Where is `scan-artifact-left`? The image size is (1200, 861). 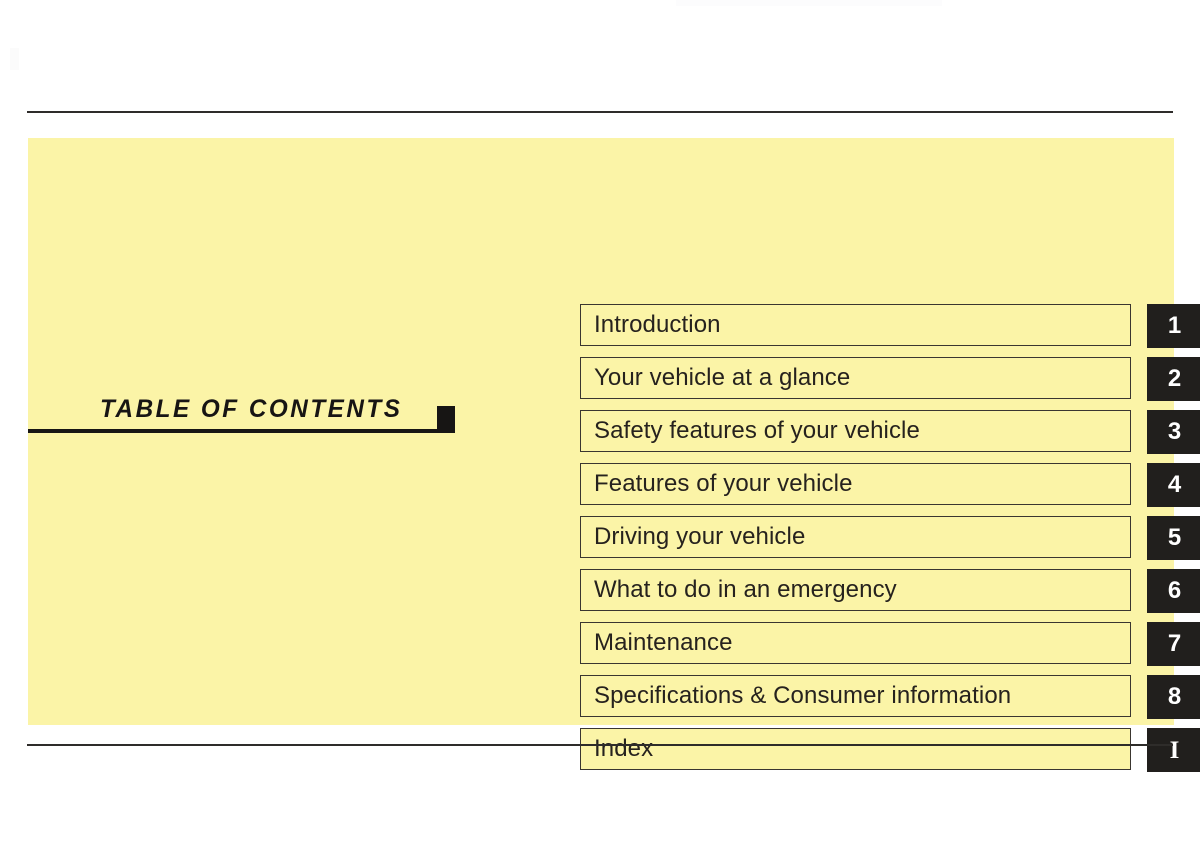
scan-artifact-left is located at coordinates (14, 59).